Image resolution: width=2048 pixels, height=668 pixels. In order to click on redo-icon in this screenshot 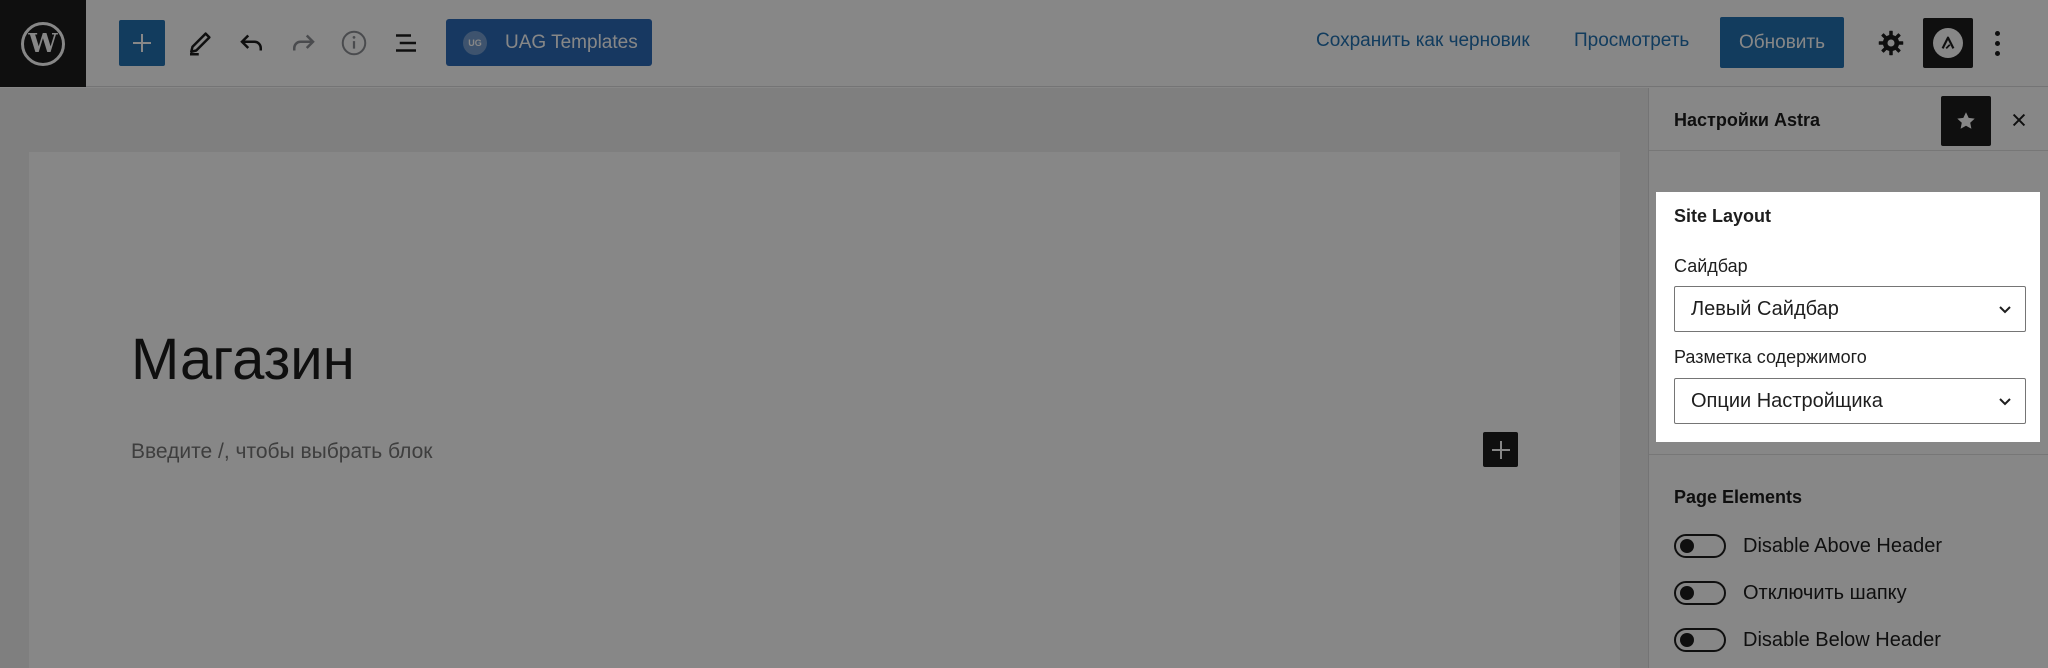, I will do `click(304, 42)`.